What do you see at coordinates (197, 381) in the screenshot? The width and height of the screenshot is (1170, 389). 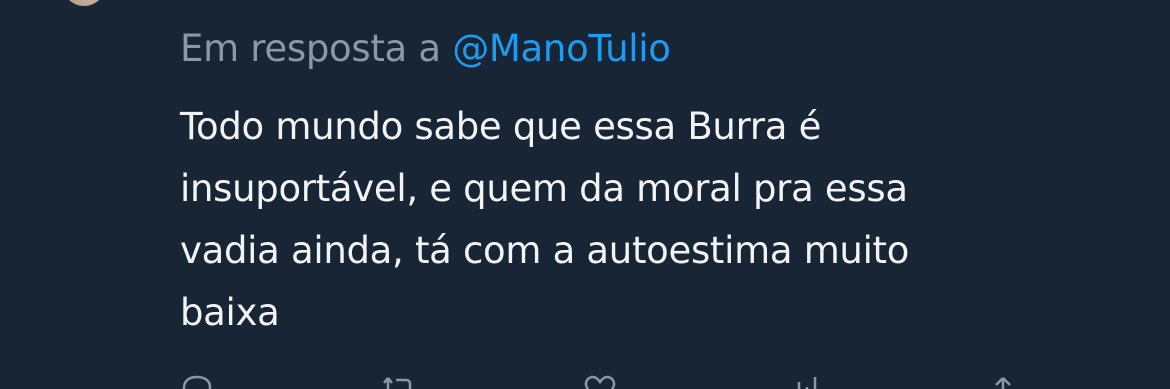 I see `reply-icon` at bounding box center [197, 381].